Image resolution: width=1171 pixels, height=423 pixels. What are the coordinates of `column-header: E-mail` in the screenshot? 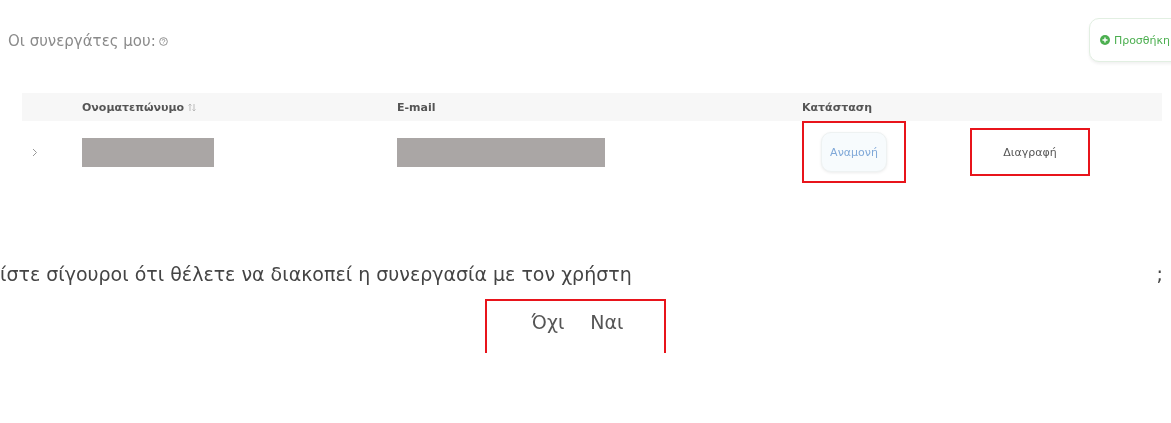 It's located at (417, 107).